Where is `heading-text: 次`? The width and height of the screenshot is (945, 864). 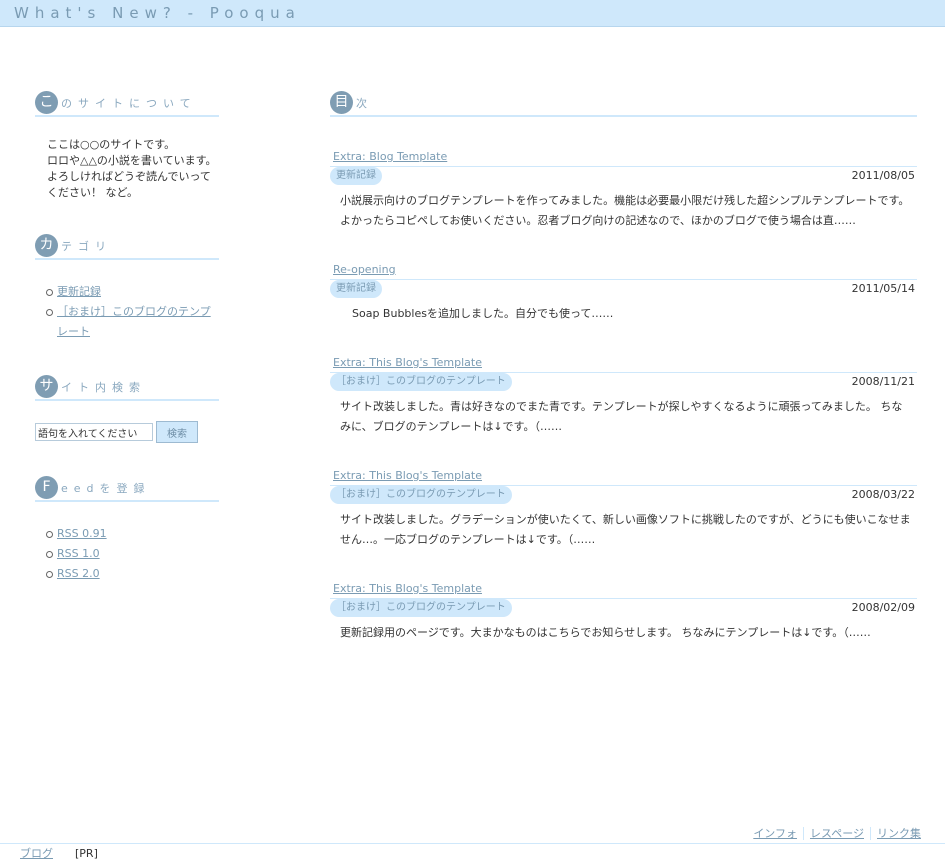
heading-text: 次 is located at coordinates (364, 103).